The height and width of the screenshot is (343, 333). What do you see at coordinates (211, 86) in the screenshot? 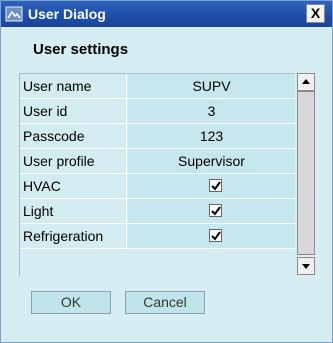
I see `row-value: SUPV` at bounding box center [211, 86].